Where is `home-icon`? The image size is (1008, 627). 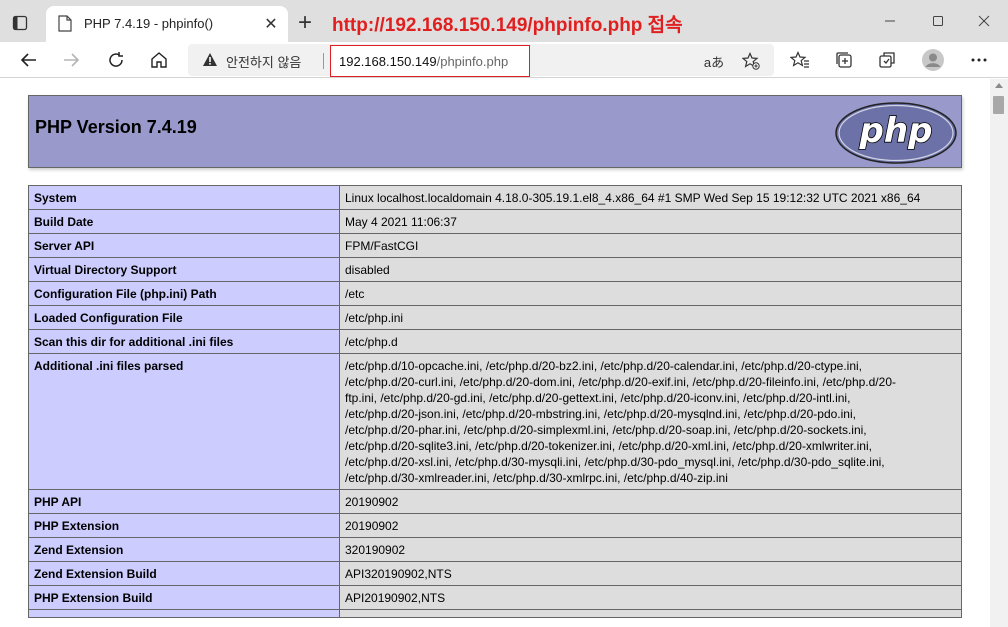 home-icon is located at coordinates (159, 60).